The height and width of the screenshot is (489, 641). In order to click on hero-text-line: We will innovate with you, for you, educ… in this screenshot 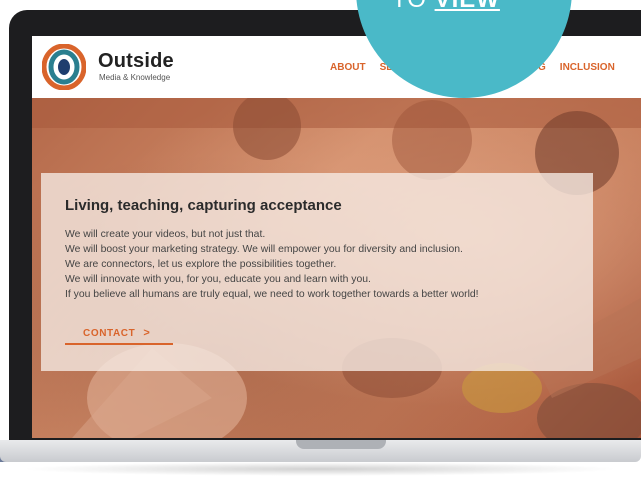, I will do `click(218, 279)`.